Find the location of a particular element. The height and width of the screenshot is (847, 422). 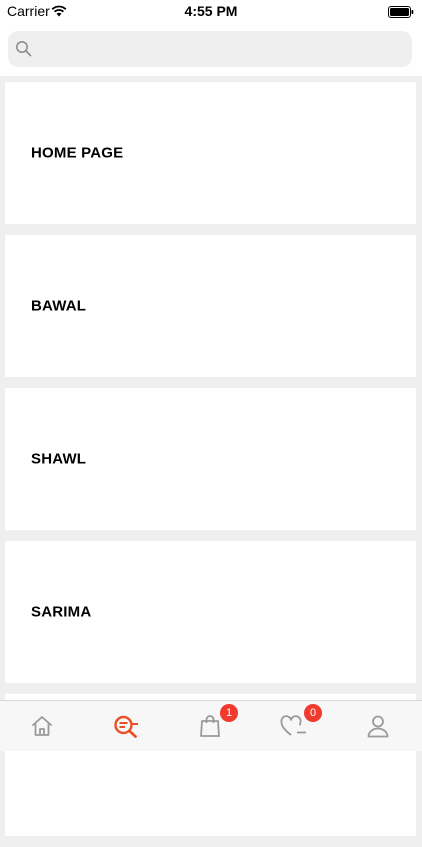

wishlist-heart-icon is located at coordinates (293, 725).